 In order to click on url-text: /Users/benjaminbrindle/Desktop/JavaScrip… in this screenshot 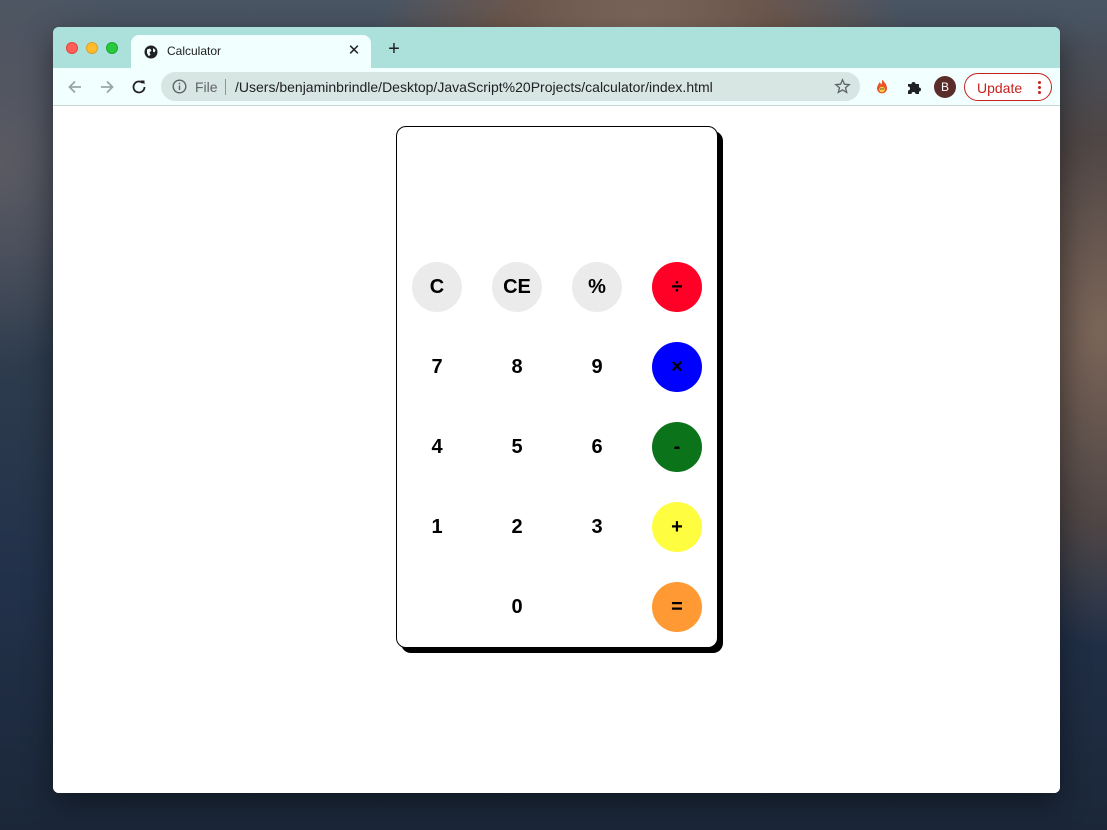, I will do `click(474, 87)`.